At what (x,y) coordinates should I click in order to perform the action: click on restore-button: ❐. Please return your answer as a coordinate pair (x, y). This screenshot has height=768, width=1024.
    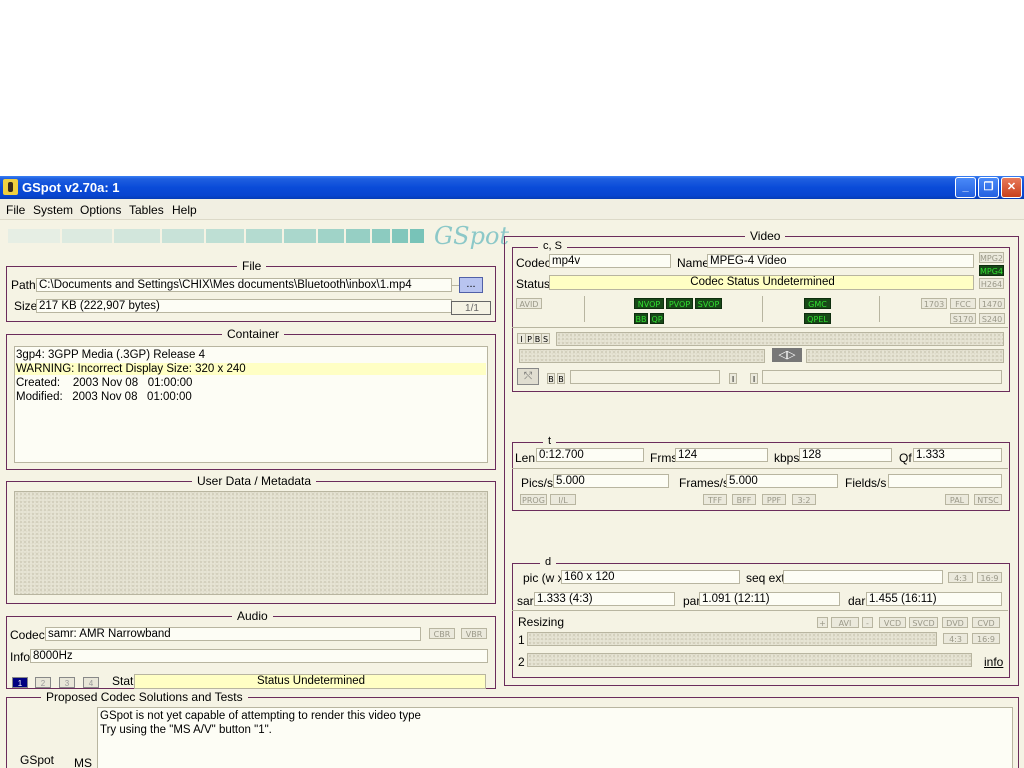
    Looking at the image, I should click on (988, 187).